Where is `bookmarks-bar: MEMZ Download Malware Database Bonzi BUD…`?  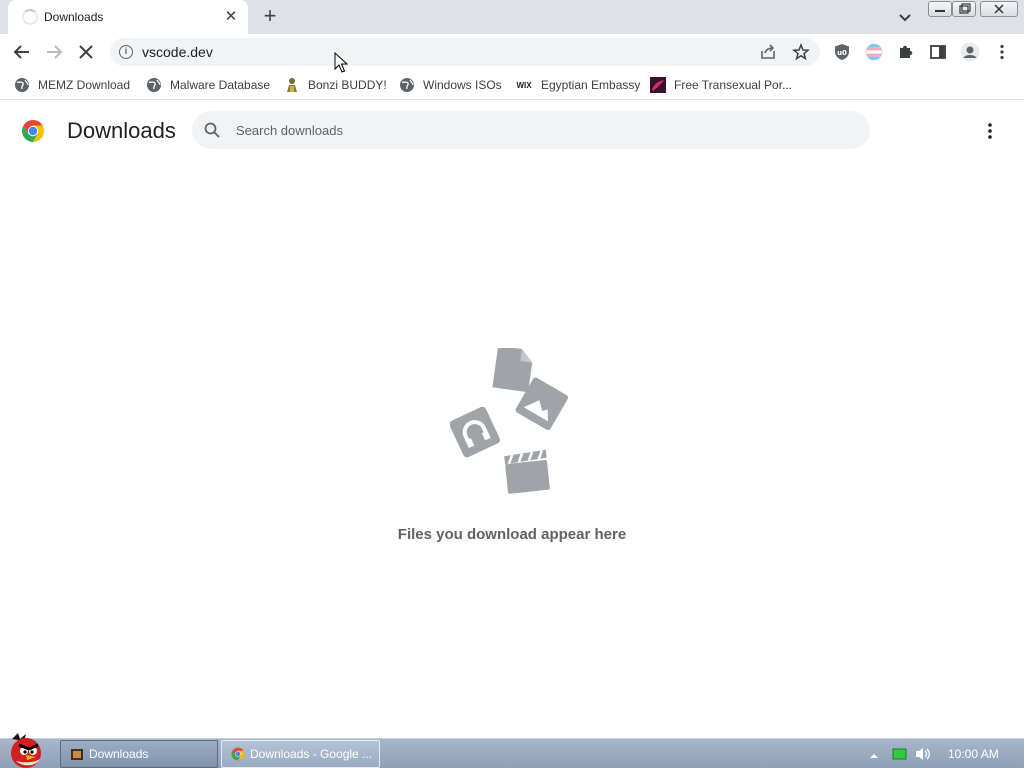
bookmarks-bar: MEMZ Download Malware Database Bonzi BUD… is located at coordinates (512, 85).